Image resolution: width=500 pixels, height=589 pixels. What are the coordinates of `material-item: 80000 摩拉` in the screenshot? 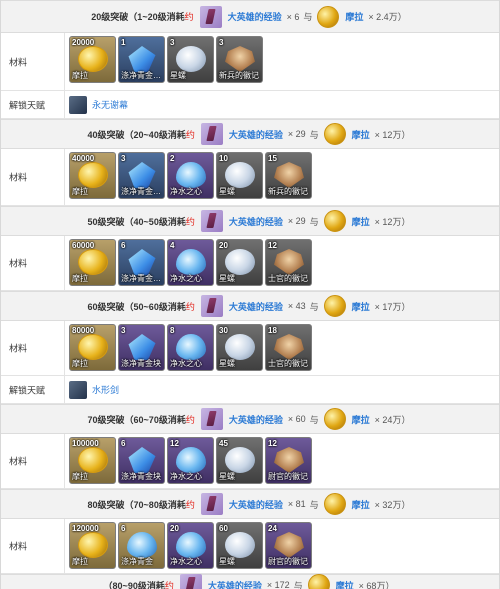 It's located at (92, 347).